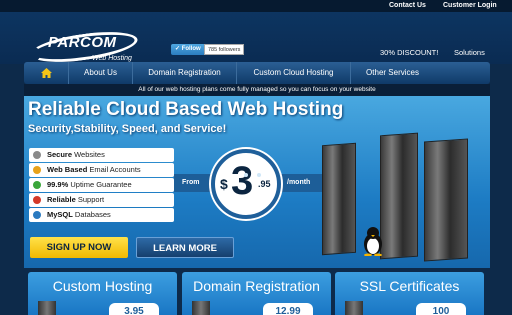 The image size is (512, 315). I want to click on panel-price: 12.99, so click(288, 309).